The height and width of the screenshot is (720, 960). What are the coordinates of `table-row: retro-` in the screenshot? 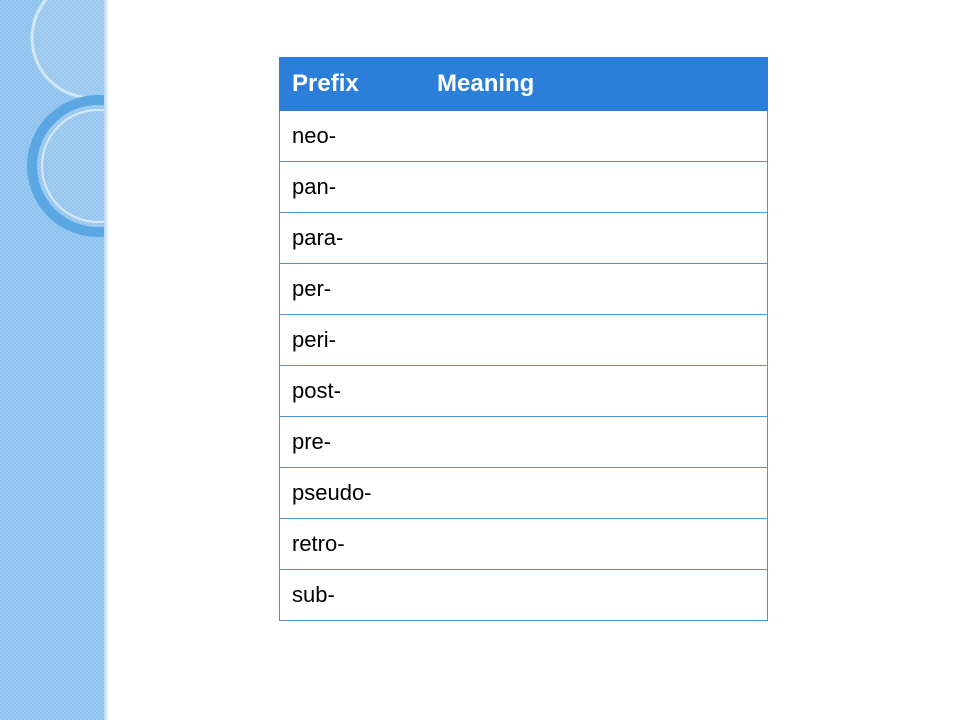 It's located at (523, 544).